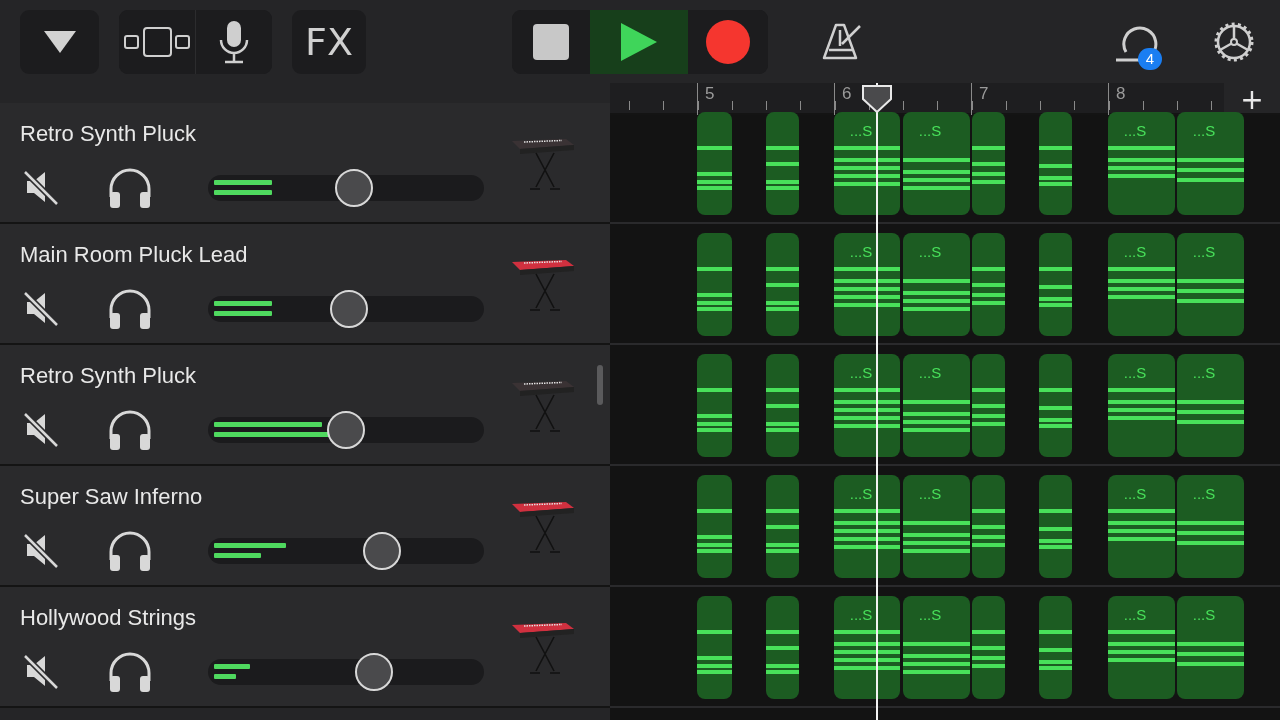 This screenshot has width=1280, height=720. Describe the element at coordinates (600, 385) in the screenshot. I see `scrollbar` at that location.